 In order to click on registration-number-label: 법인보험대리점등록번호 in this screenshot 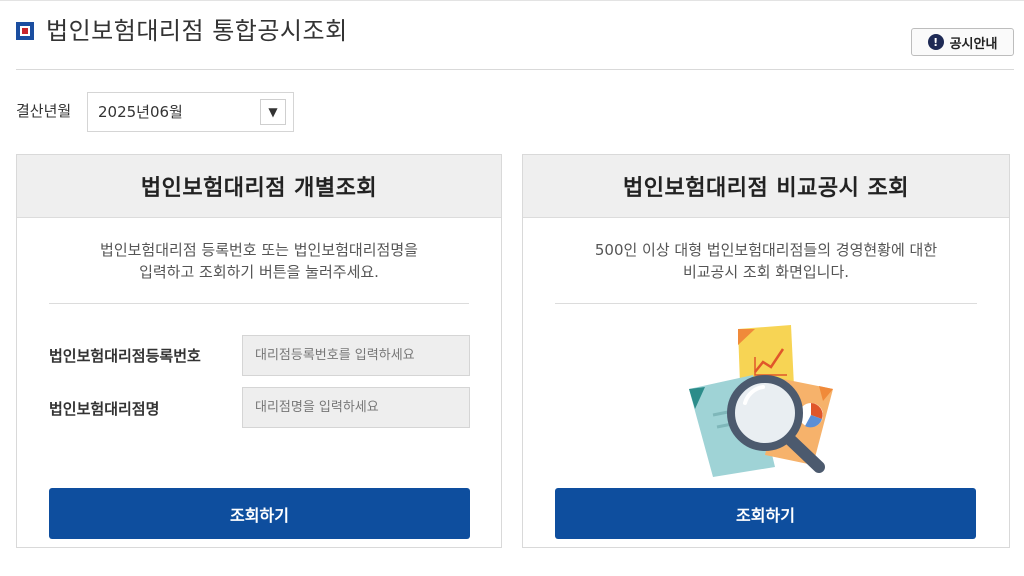, I will do `click(125, 356)`.